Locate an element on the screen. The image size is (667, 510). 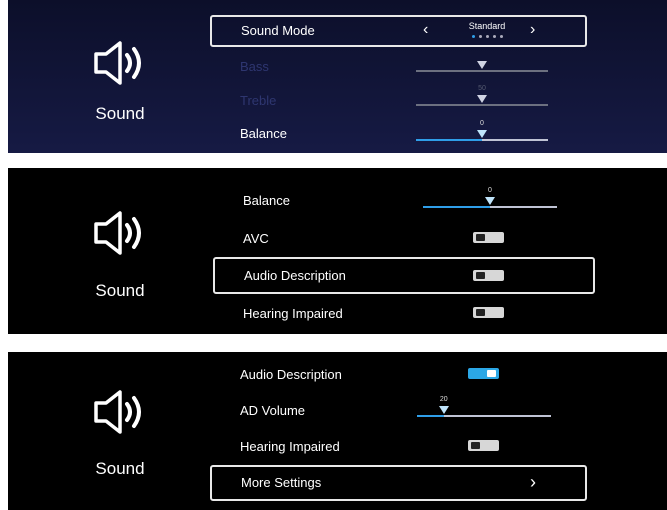
bass-slider is located at coordinates (482, 66).